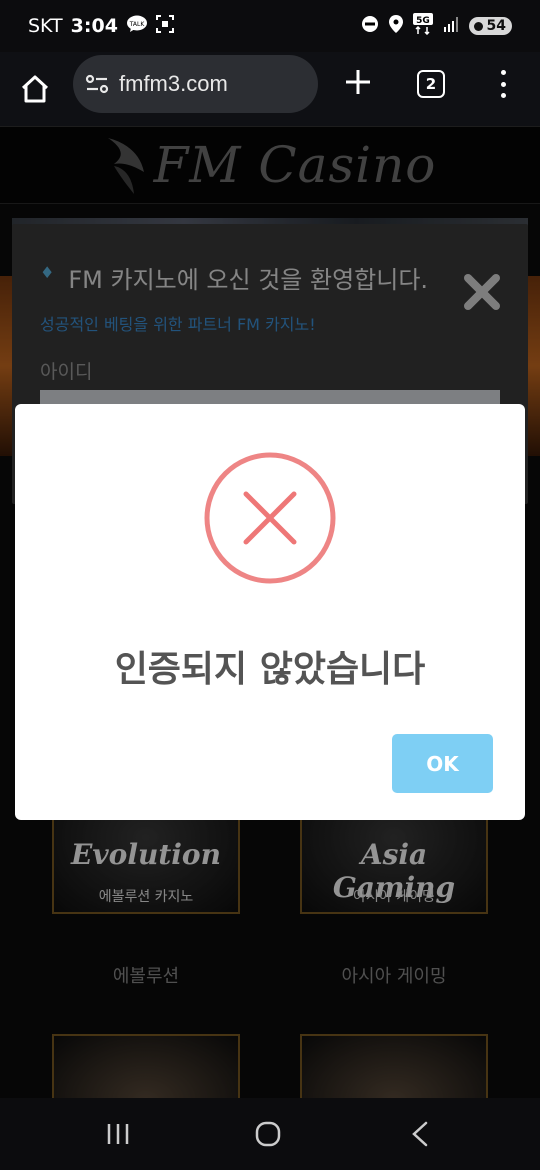  I want to click on clock: 3:04, so click(94, 26).